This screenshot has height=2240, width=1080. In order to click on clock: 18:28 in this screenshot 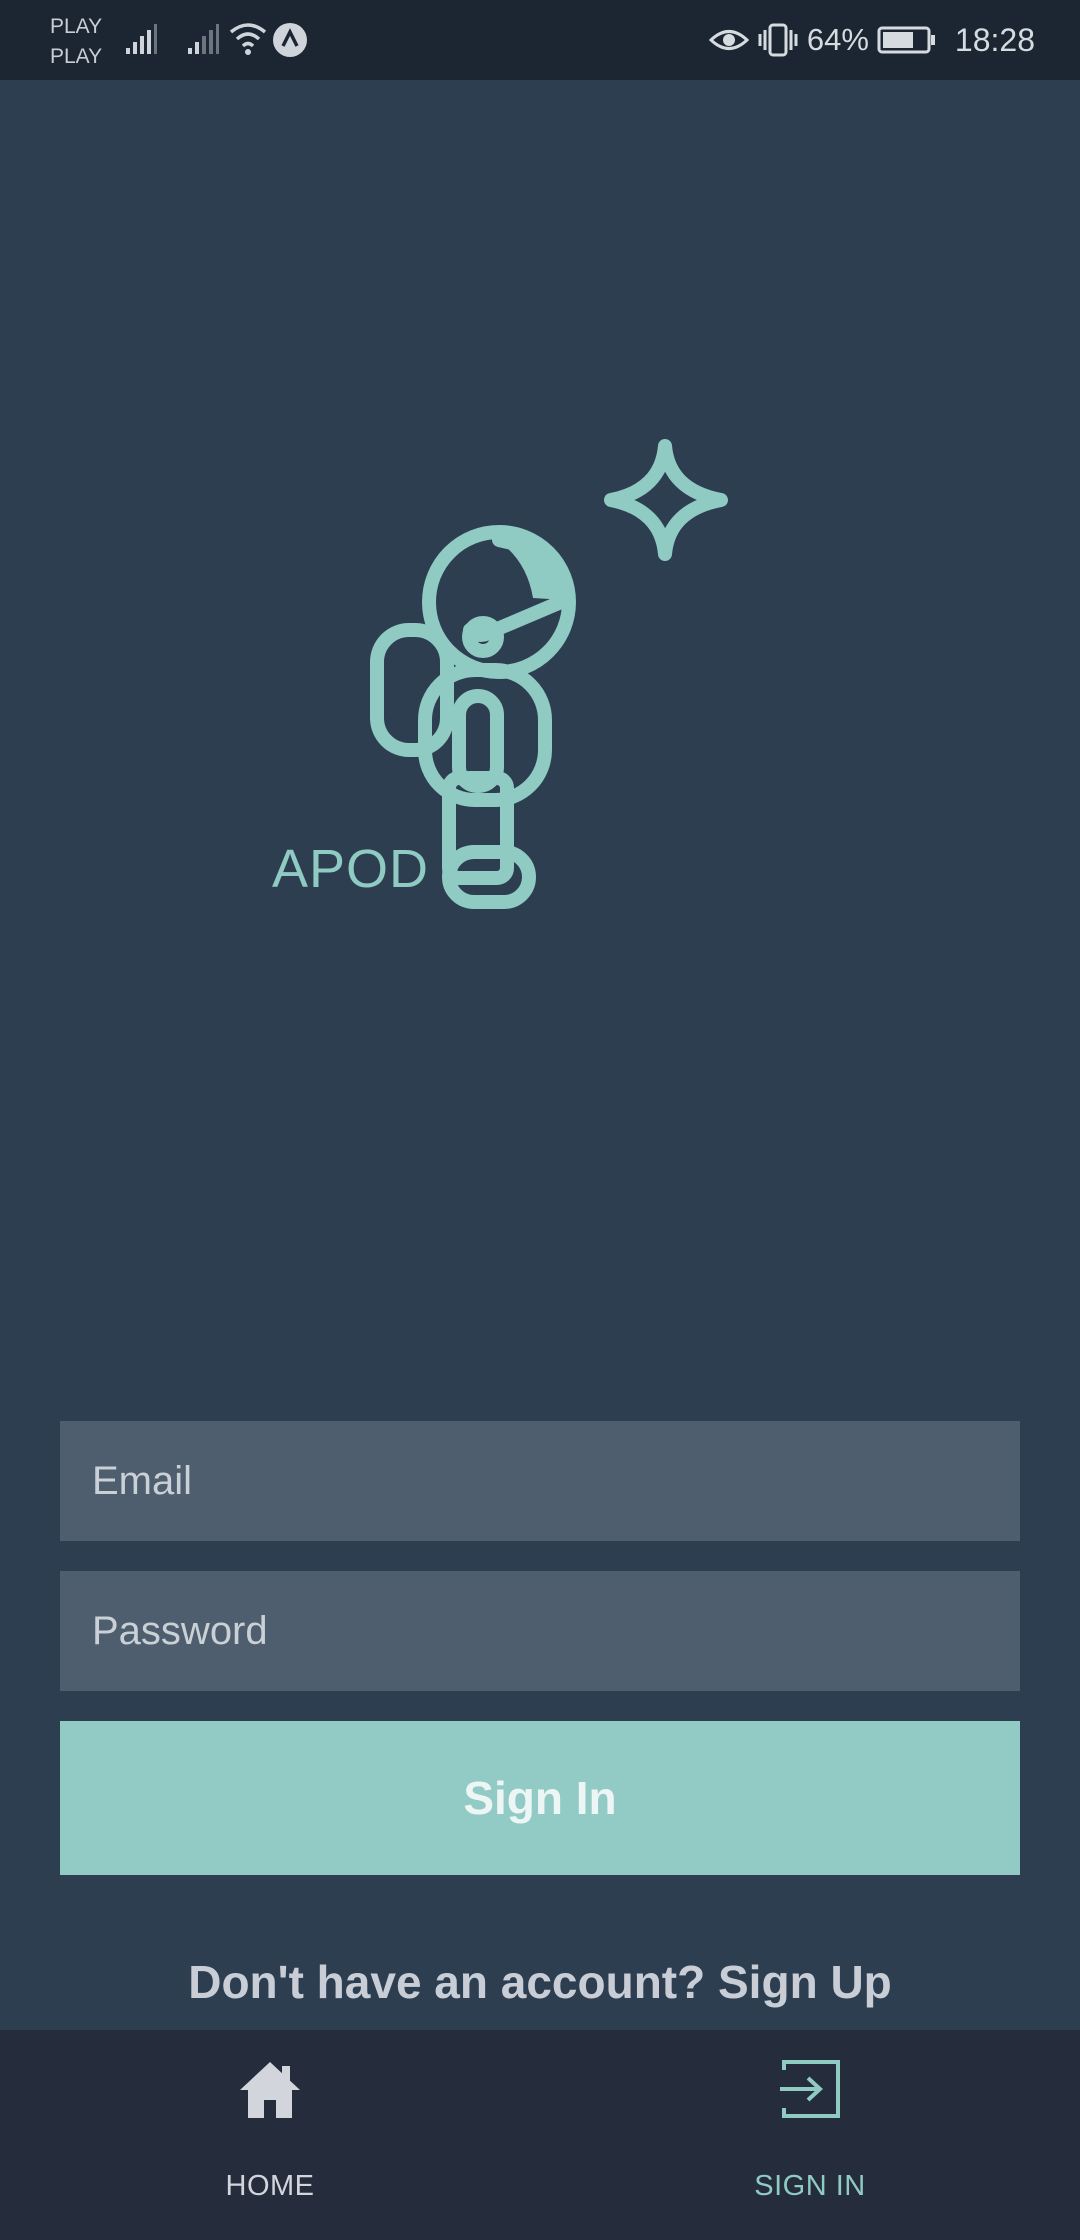, I will do `click(994, 39)`.